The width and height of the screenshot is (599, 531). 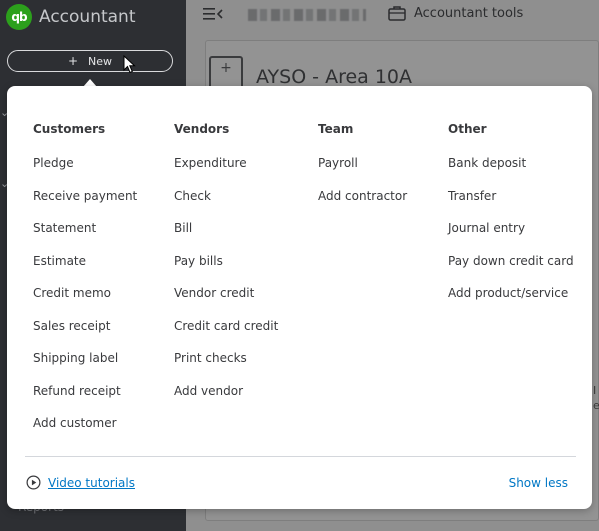 I want to click on menu-item: Add product/service, so click(x=511, y=293).